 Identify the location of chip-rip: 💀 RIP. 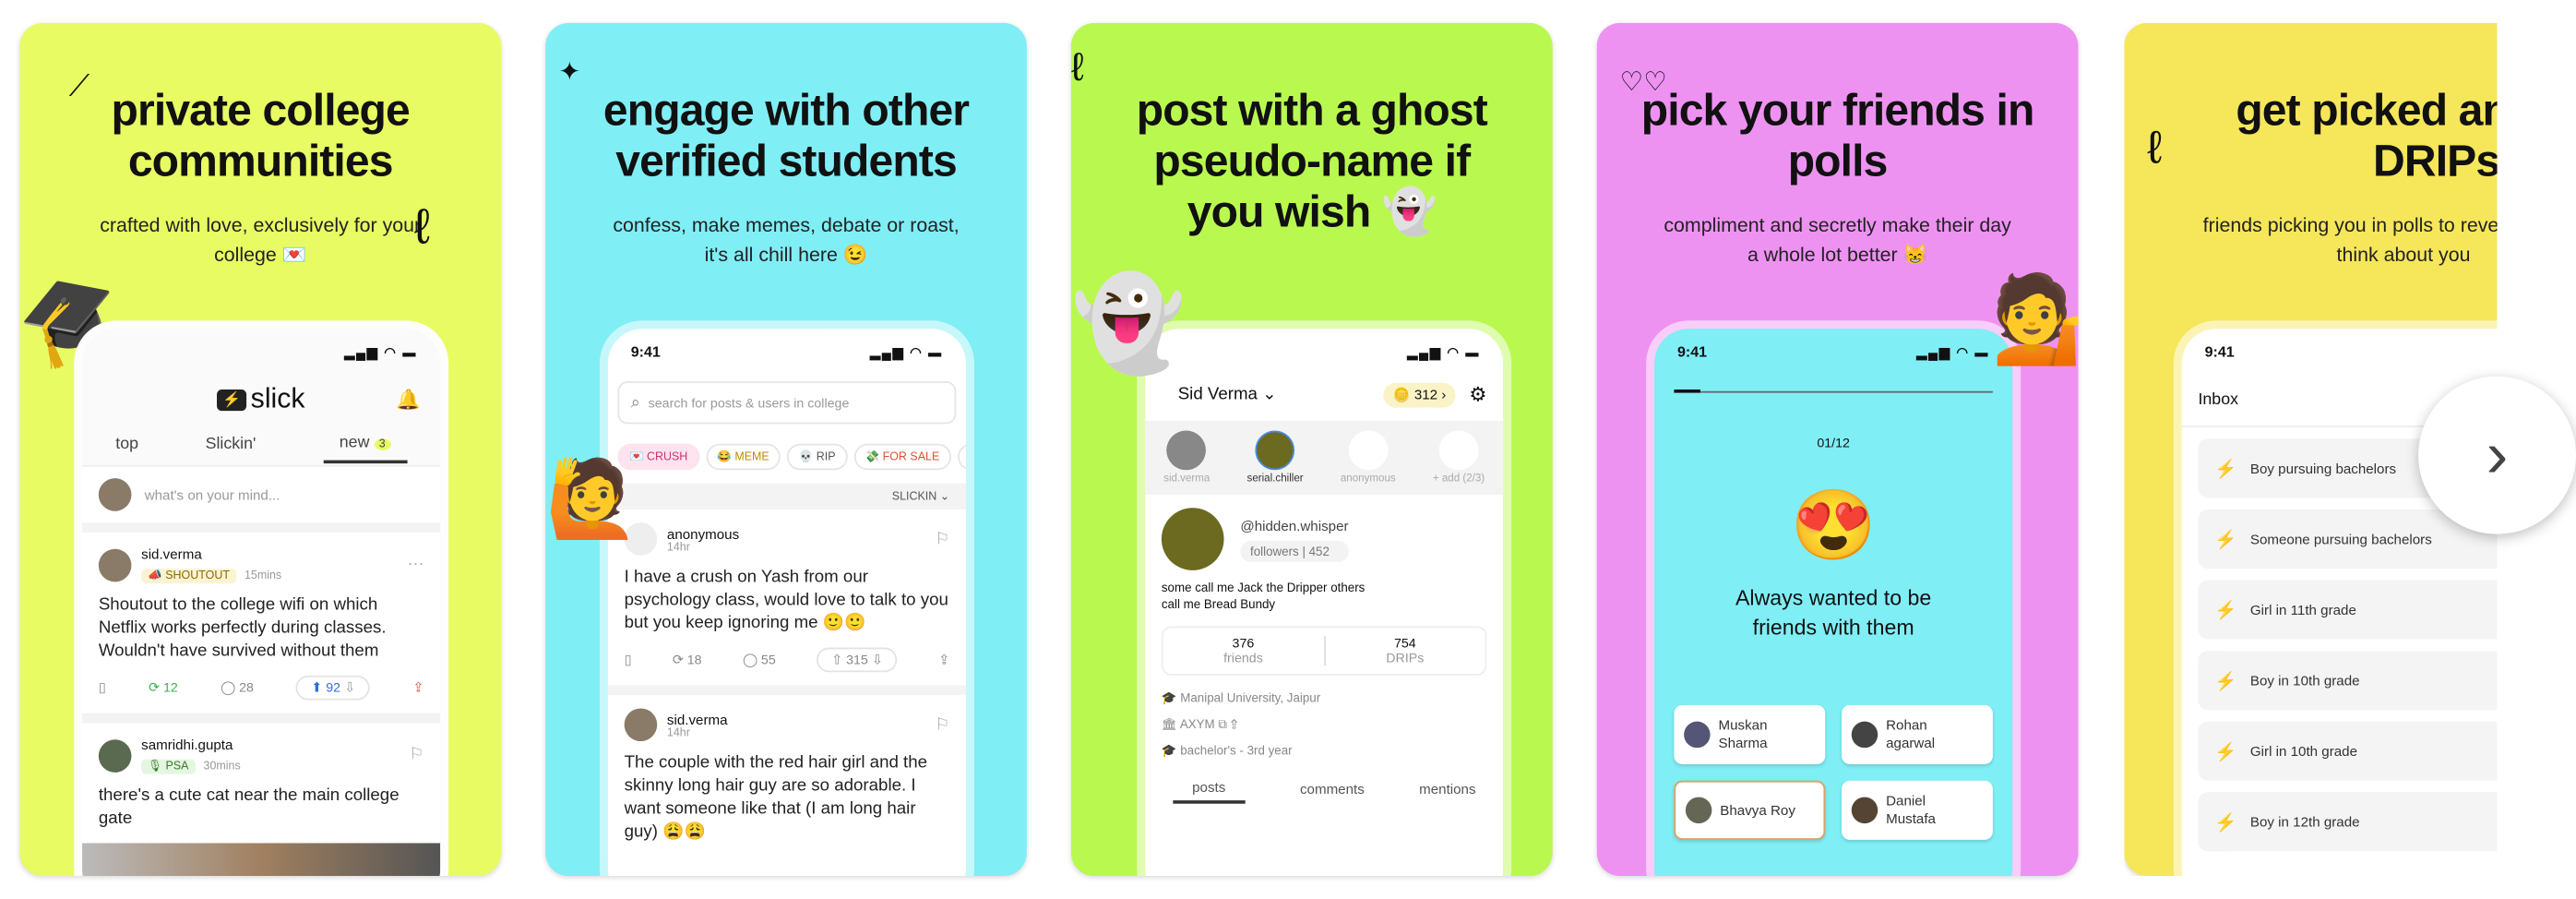
(817, 457).